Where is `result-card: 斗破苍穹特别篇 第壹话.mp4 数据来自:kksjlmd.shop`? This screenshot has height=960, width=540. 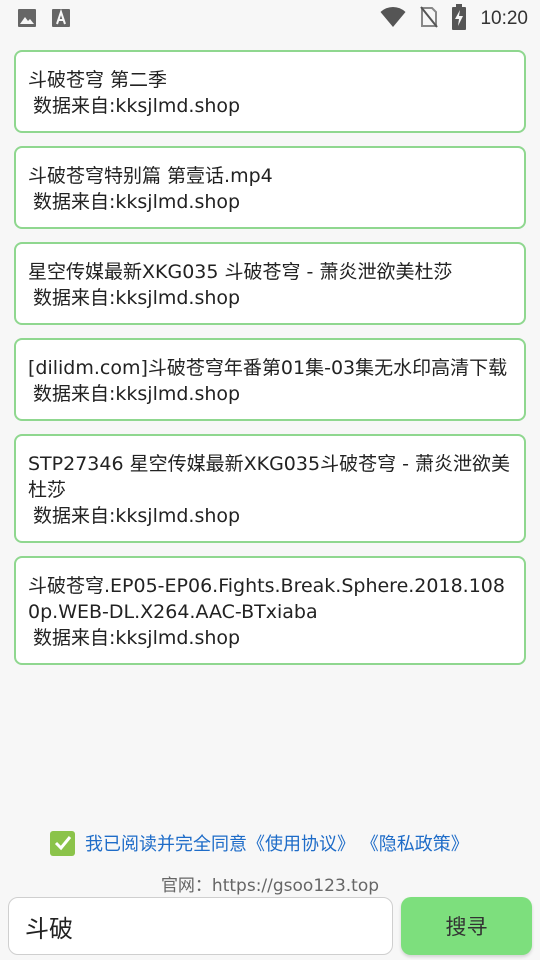
result-card: 斗破苍穹特别篇 第壹话.mp4 数据来自:kksjlmd.shop is located at coordinates (270, 187).